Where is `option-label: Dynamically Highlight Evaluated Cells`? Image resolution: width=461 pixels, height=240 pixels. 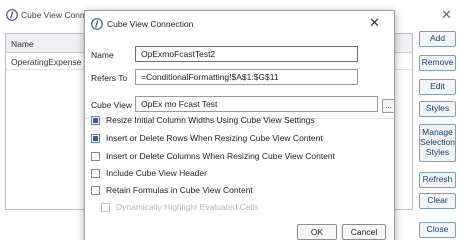 option-label: Dynamically Highlight Evaluated Cells is located at coordinates (187, 207).